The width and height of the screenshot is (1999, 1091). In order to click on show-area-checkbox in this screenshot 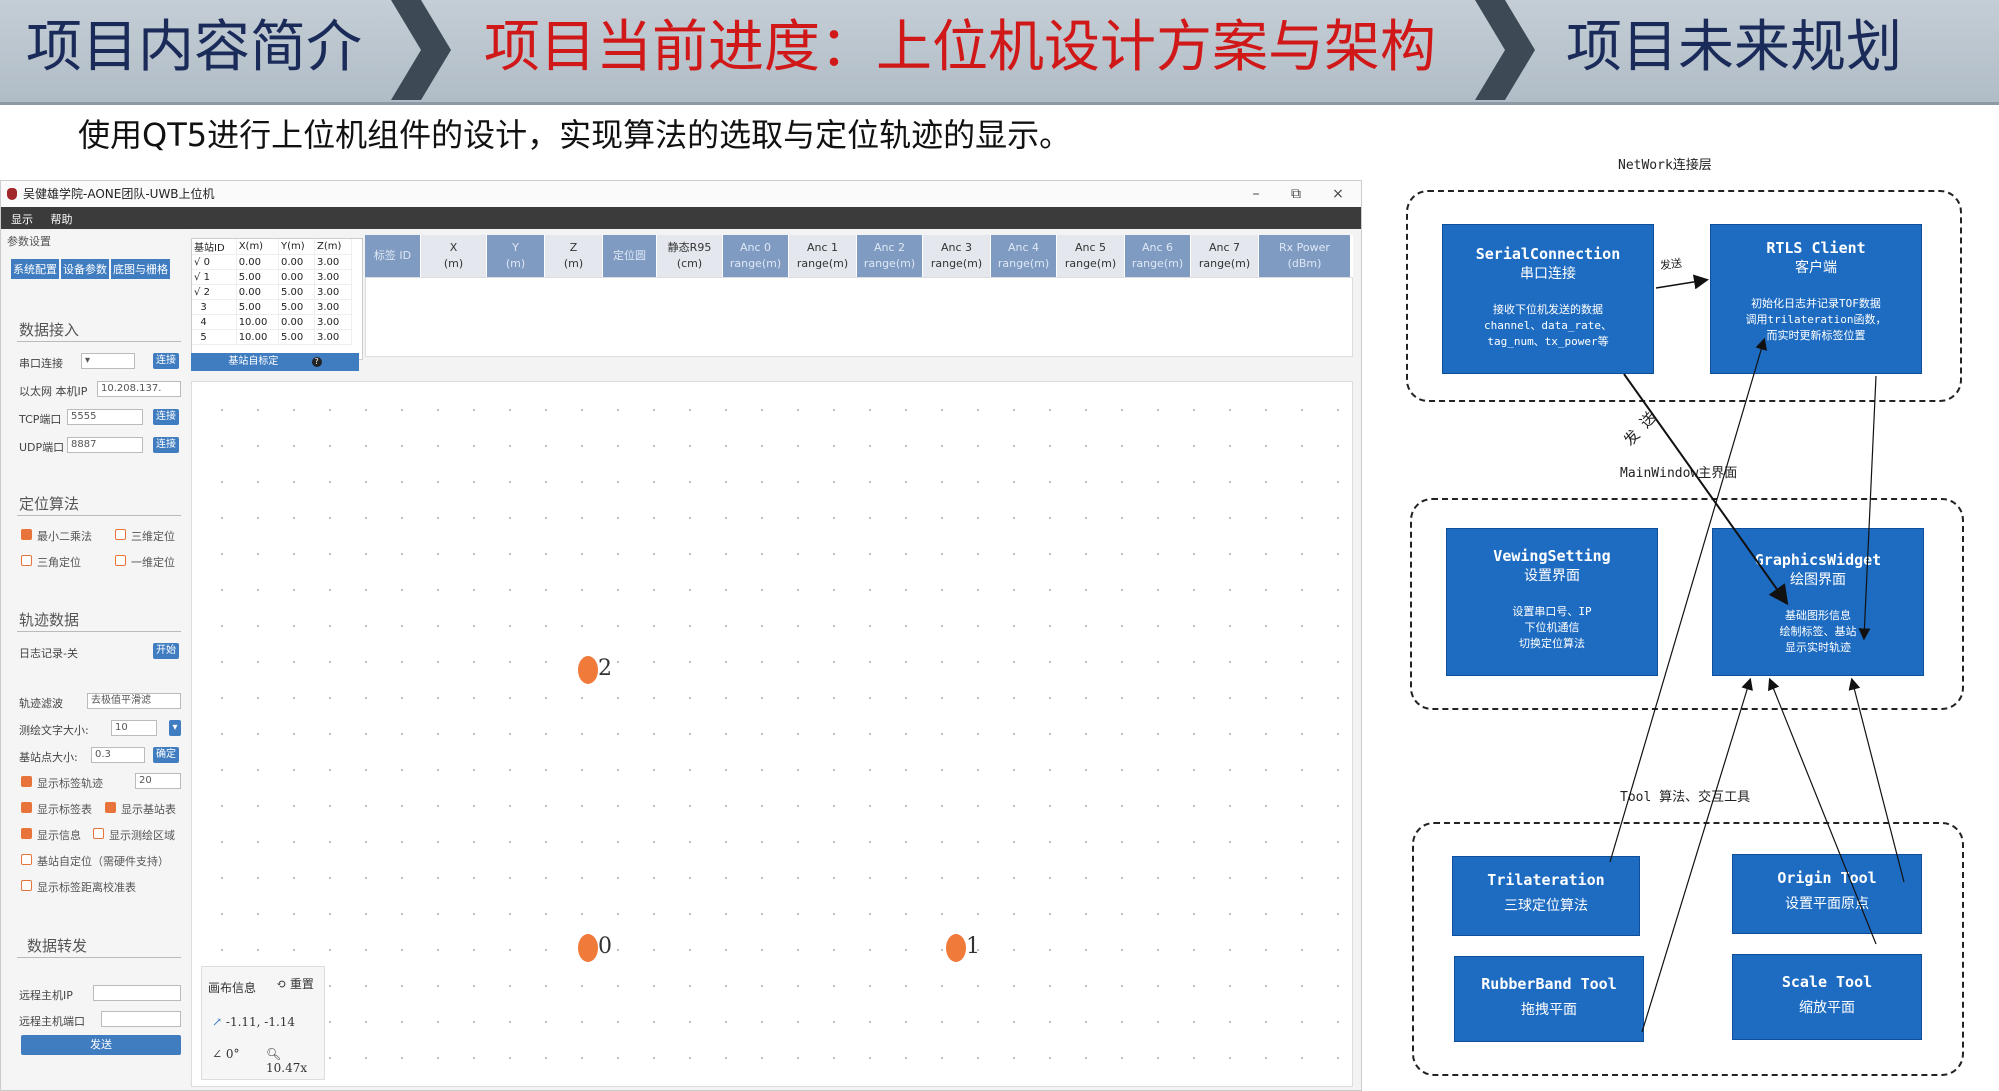, I will do `click(98, 833)`.